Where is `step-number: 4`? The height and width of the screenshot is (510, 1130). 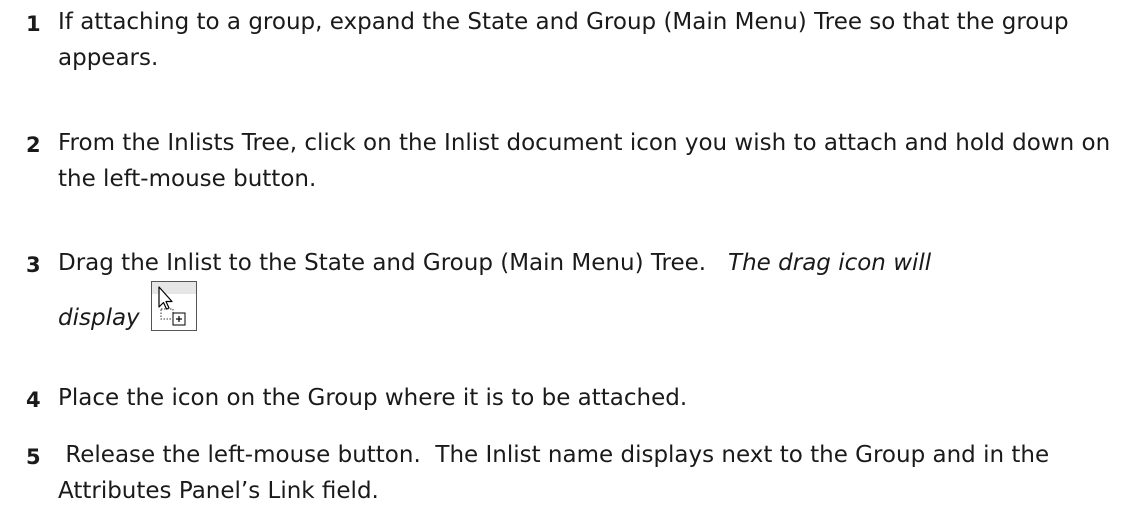 step-number: 4 is located at coordinates (33, 400).